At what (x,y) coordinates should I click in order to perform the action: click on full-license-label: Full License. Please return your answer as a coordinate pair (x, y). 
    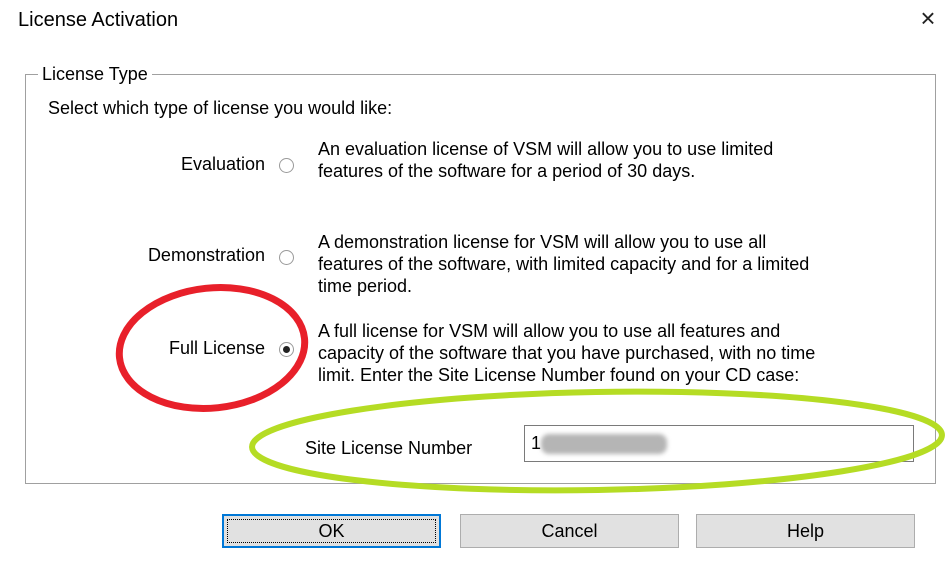
    Looking at the image, I should click on (140, 348).